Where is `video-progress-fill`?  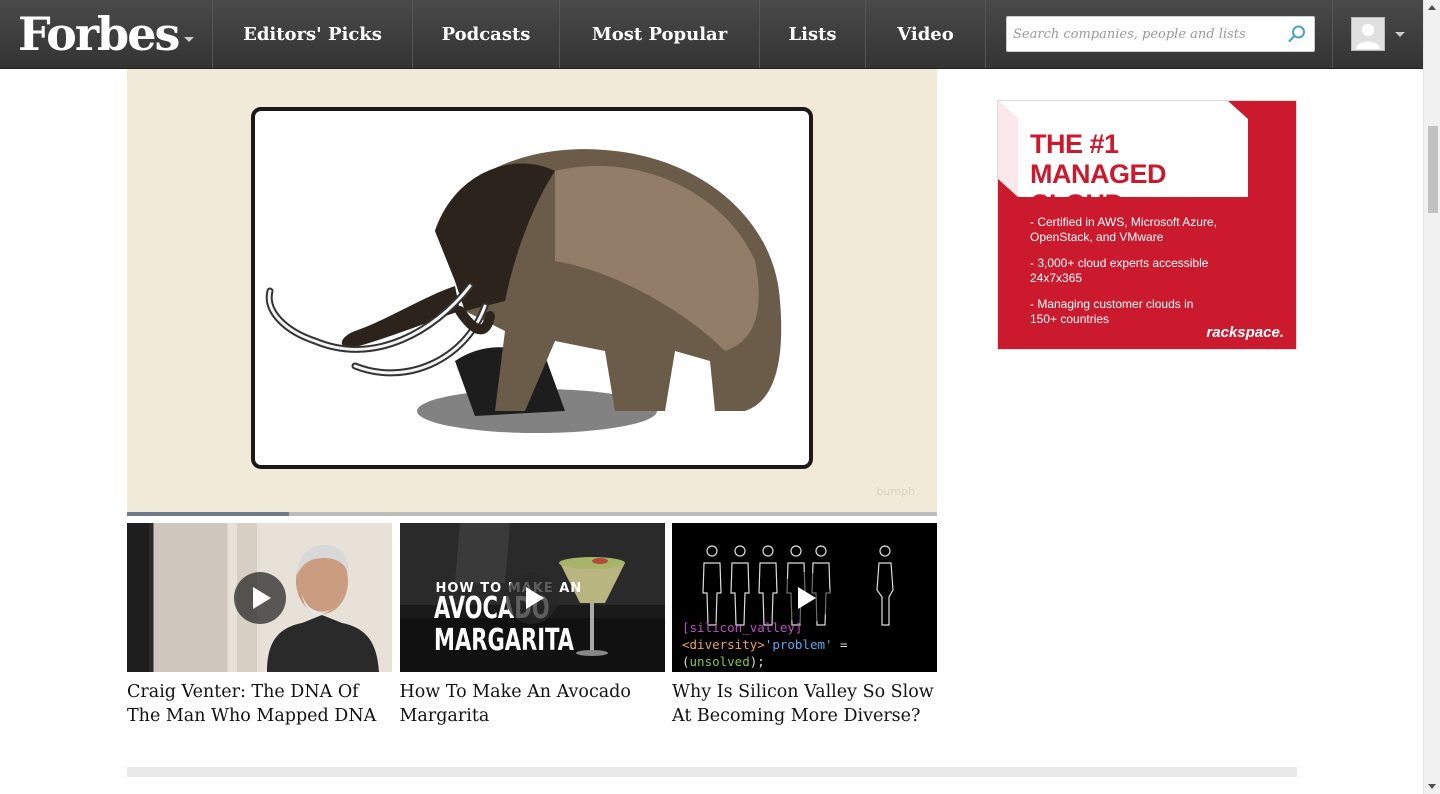
video-progress-fill is located at coordinates (208, 514).